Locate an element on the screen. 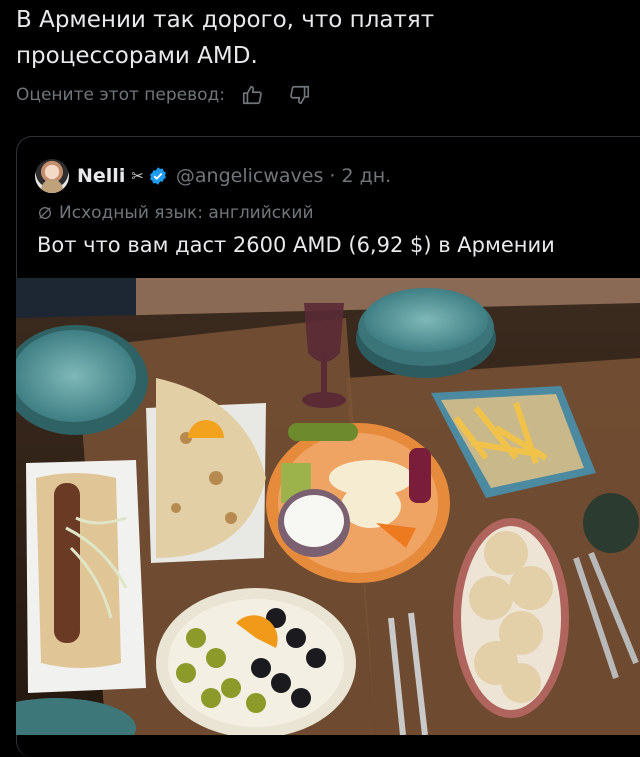  thumbs-down-icon is located at coordinates (300, 95).